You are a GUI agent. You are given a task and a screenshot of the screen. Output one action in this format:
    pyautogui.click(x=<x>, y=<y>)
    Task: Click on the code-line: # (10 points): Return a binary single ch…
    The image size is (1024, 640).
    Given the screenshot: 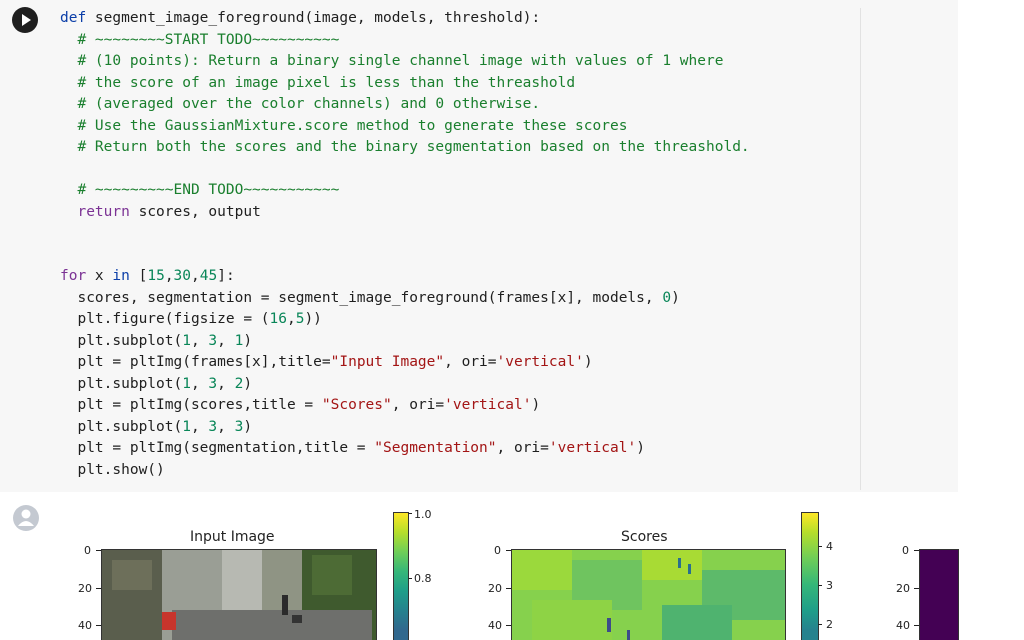 What is the action you would take?
    pyautogui.click(x=405, y=62)
    